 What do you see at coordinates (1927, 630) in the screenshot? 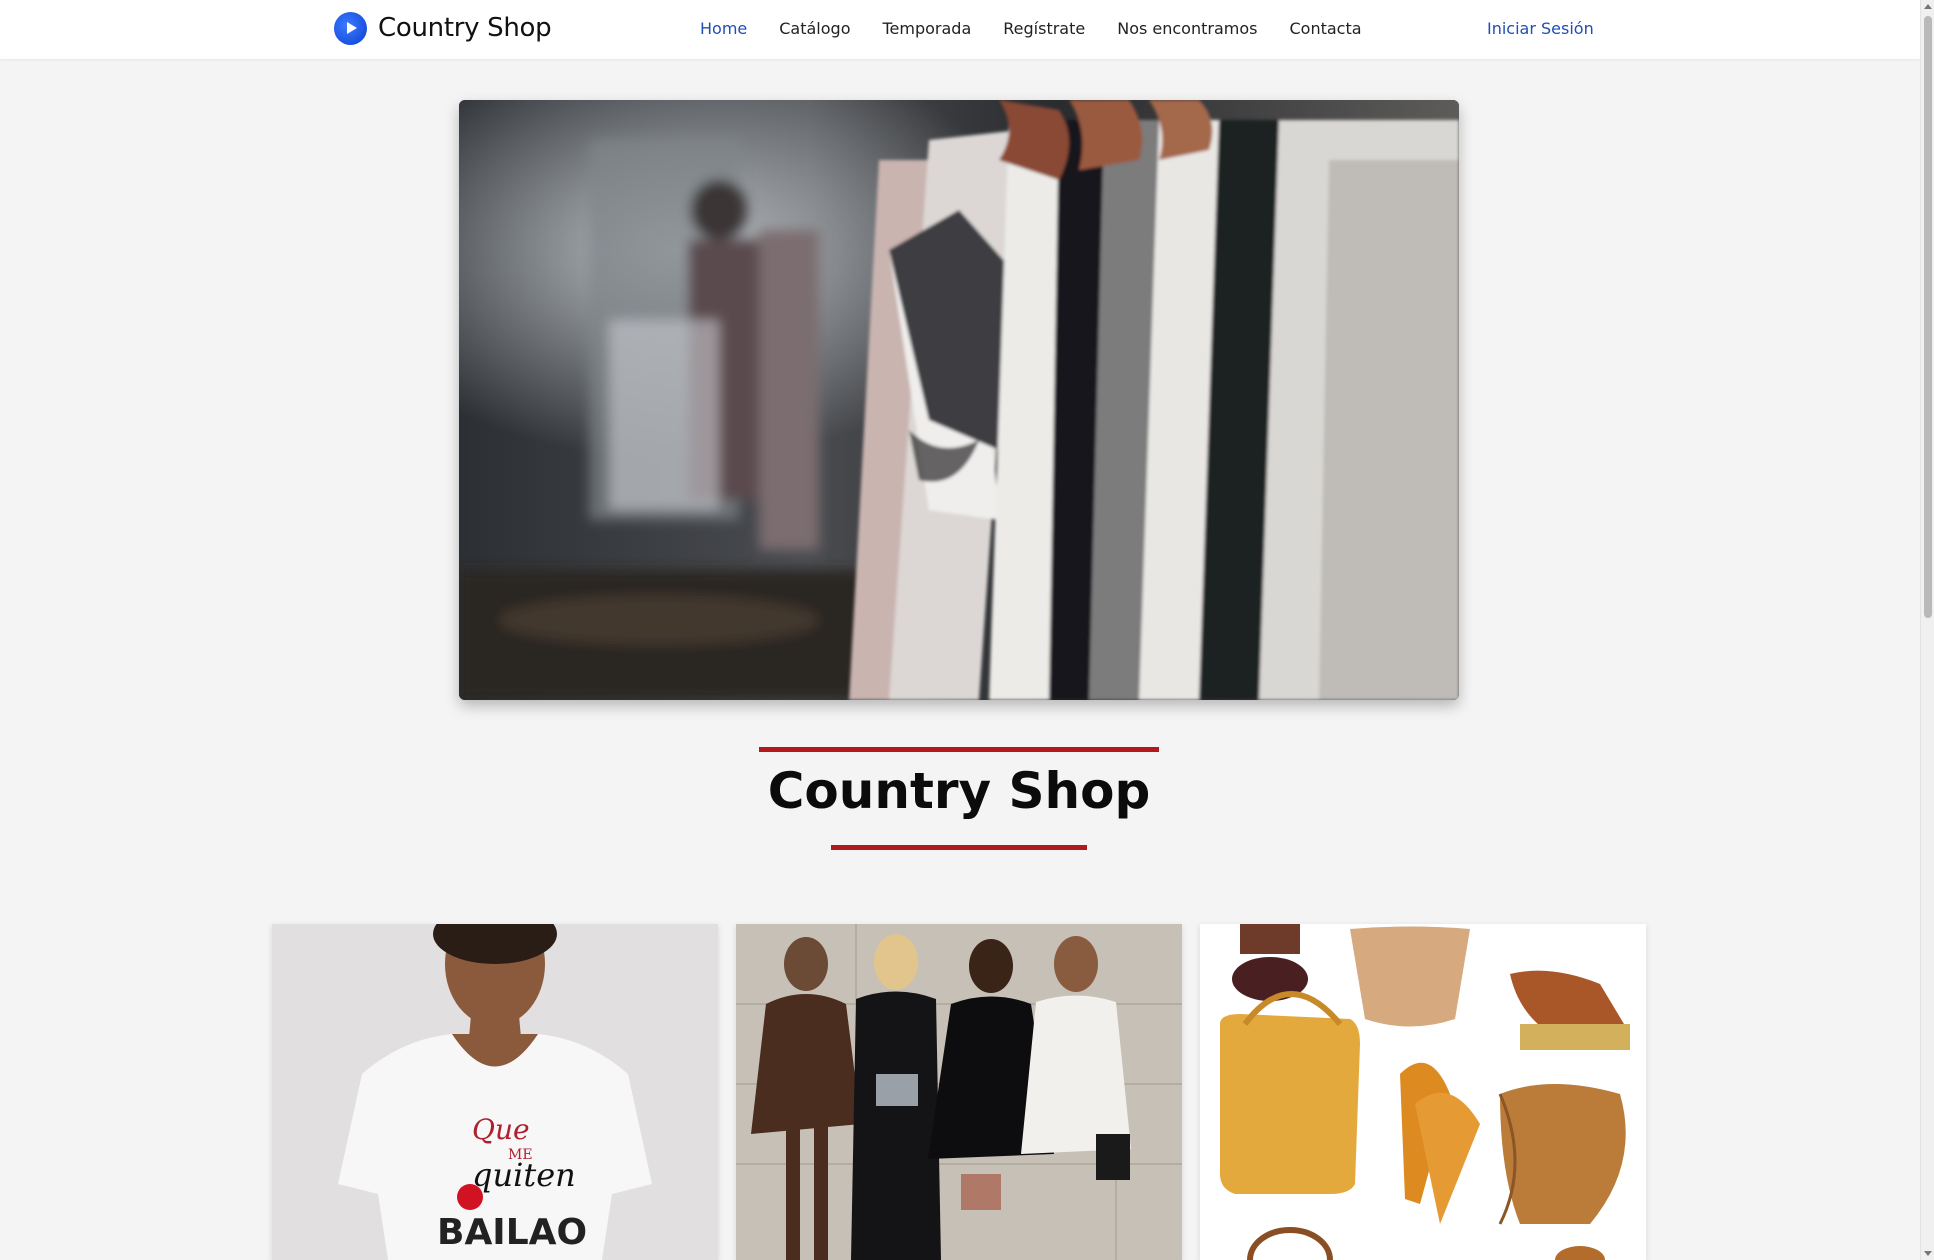
I see `vertical-scrollbar` at bounding box center [1927, 630].